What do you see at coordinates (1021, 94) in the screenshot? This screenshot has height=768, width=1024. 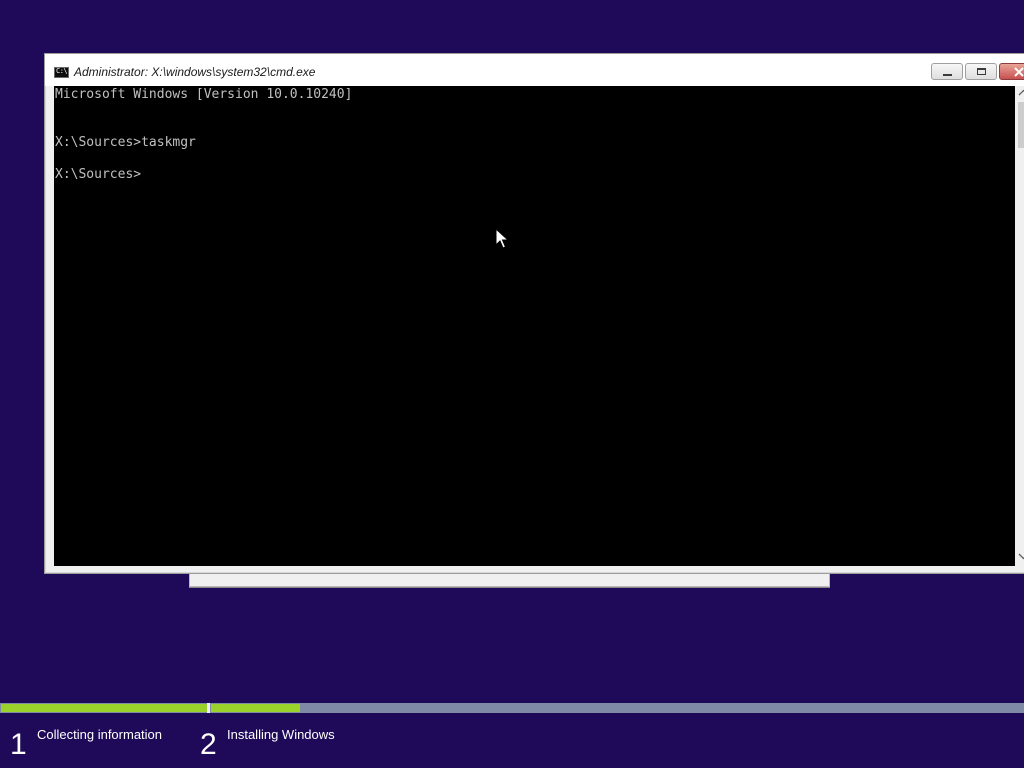 I see `scroll-up-icon` at bounding box center [1021, 94].